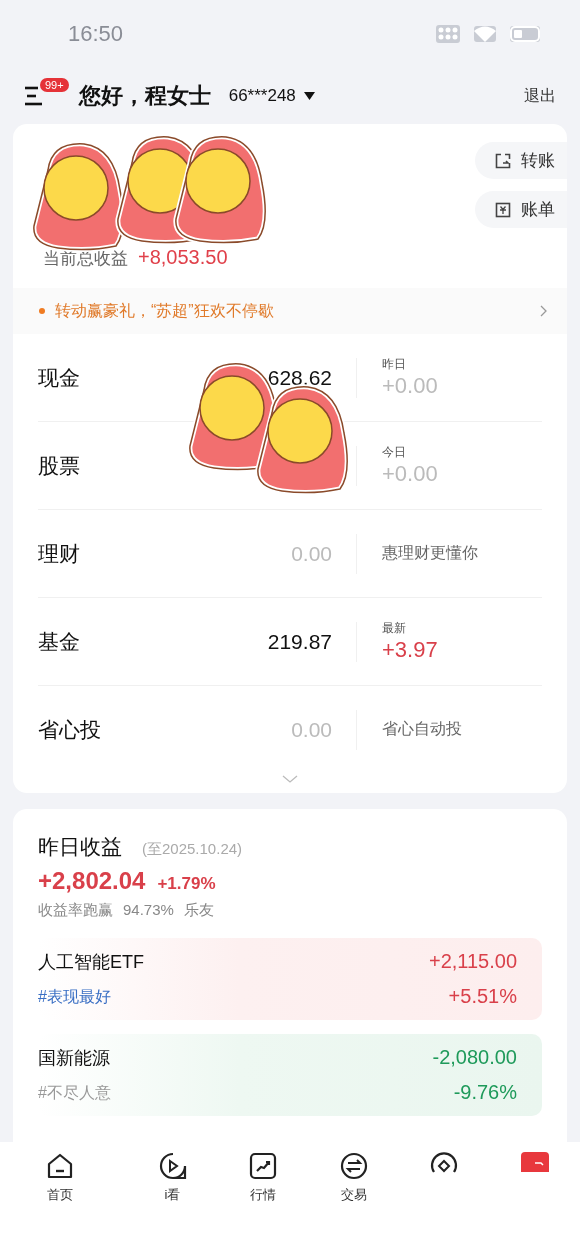 The height and width of the screenshot is (1255, 580). Describe the element at coordinates (521, 160) in the screenshot. I see `action-pill: 转账` at that location.